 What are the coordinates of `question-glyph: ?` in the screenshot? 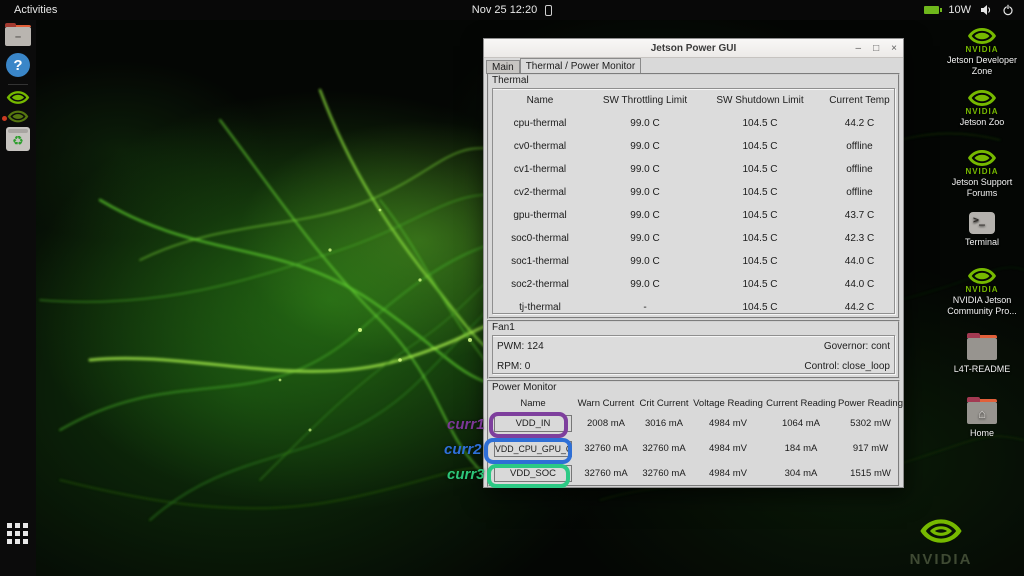 It's located at (18, 65).